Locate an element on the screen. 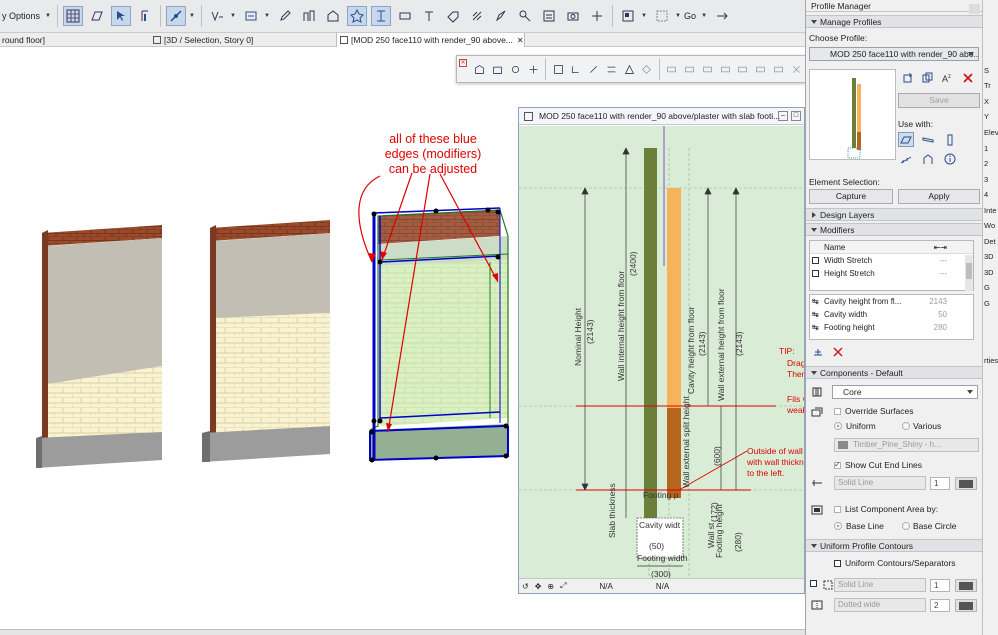  wall-model-selected is located at coordinates (433, 317).